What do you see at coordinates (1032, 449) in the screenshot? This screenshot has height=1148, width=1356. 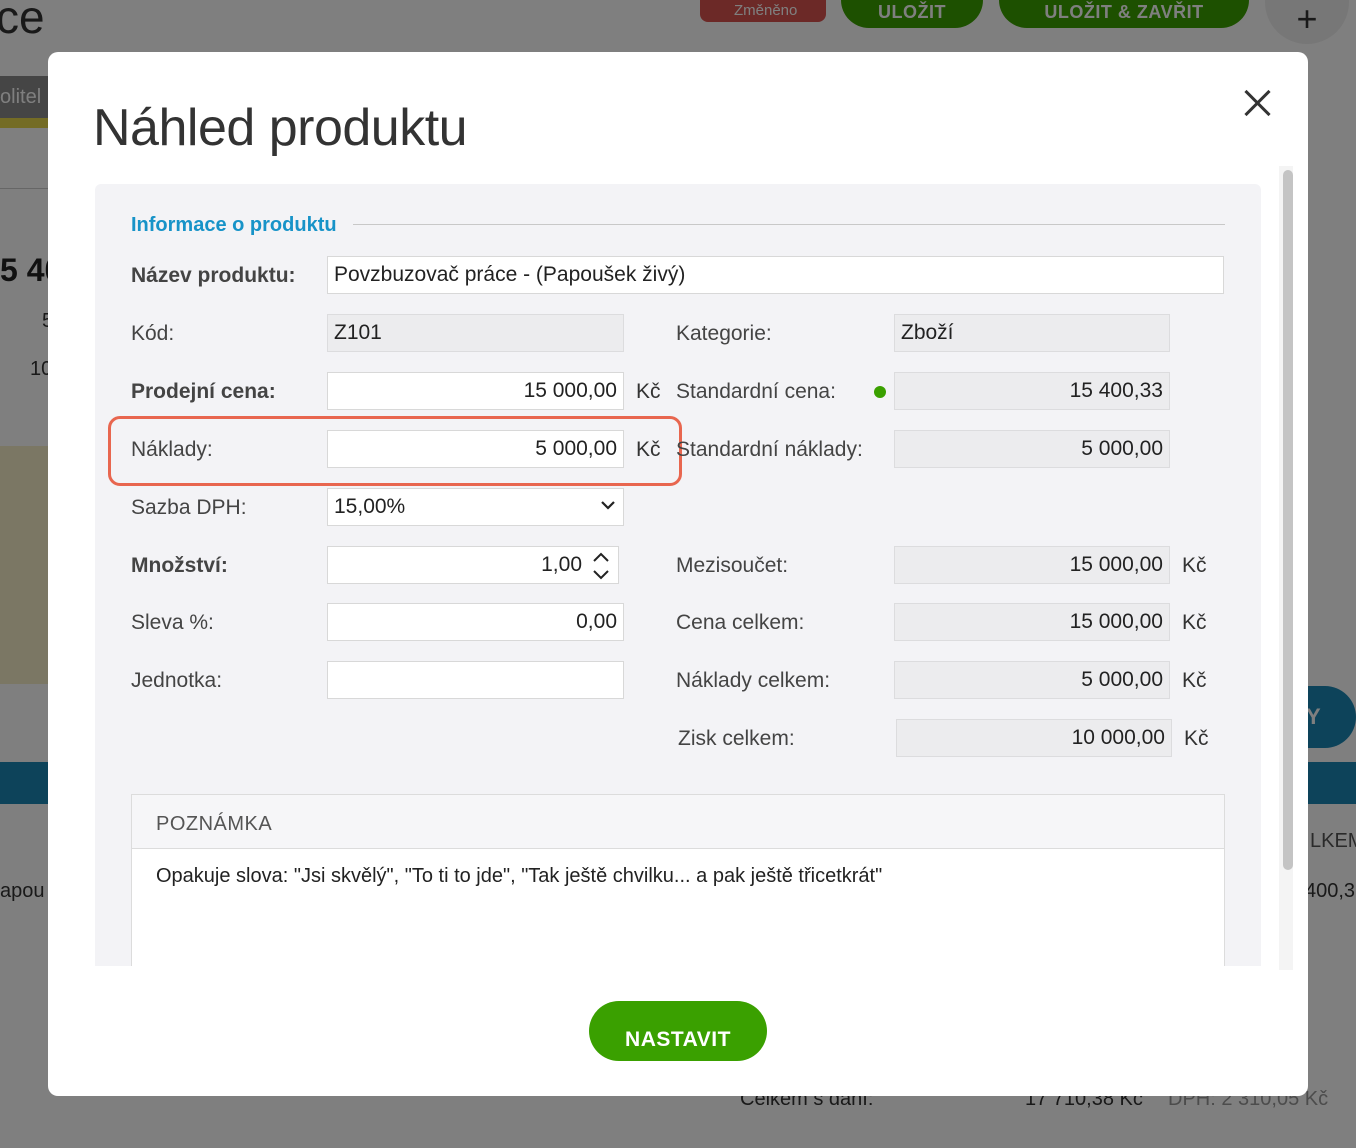 I see `standard-costs-field: 5 000,00` at bounding box center [1032, 449].